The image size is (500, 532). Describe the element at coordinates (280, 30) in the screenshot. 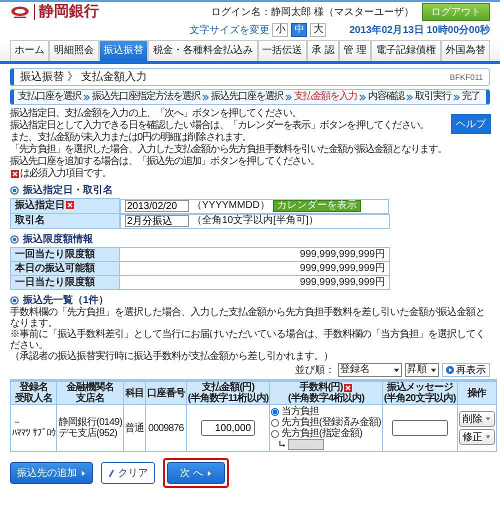

I see `font-size-button: 小` at that location.